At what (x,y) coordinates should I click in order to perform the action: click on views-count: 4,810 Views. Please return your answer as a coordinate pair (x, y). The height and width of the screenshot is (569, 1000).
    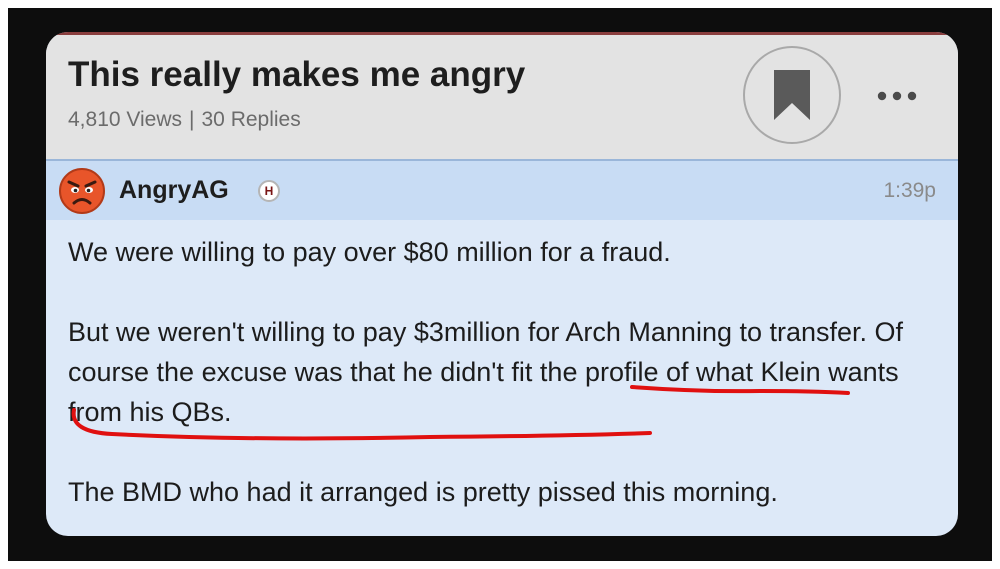
    Looking at the image, I should click on (125, 119).